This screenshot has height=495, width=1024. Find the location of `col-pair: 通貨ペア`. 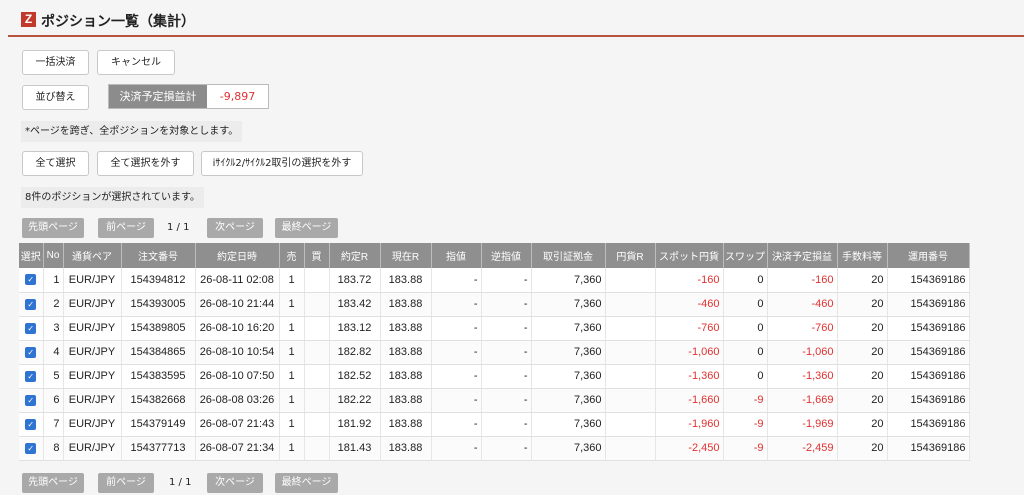

col-pair: 通貨ペア is located at coordinates (92, 255).